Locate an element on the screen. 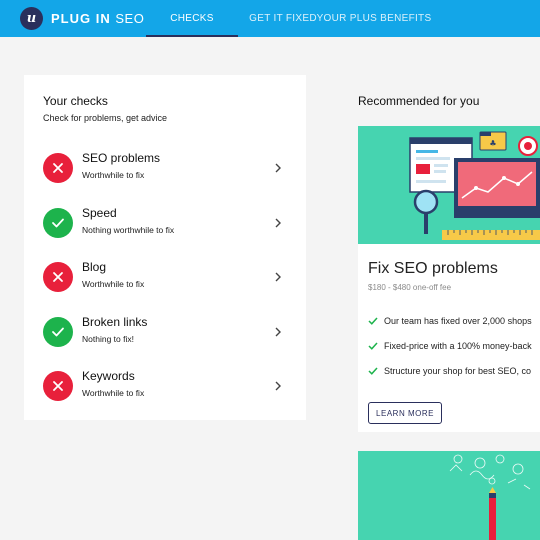 Image resolution: width=540 pixels, height=540 pixels. second-recommendation-card is located at coordinates (449, 495).